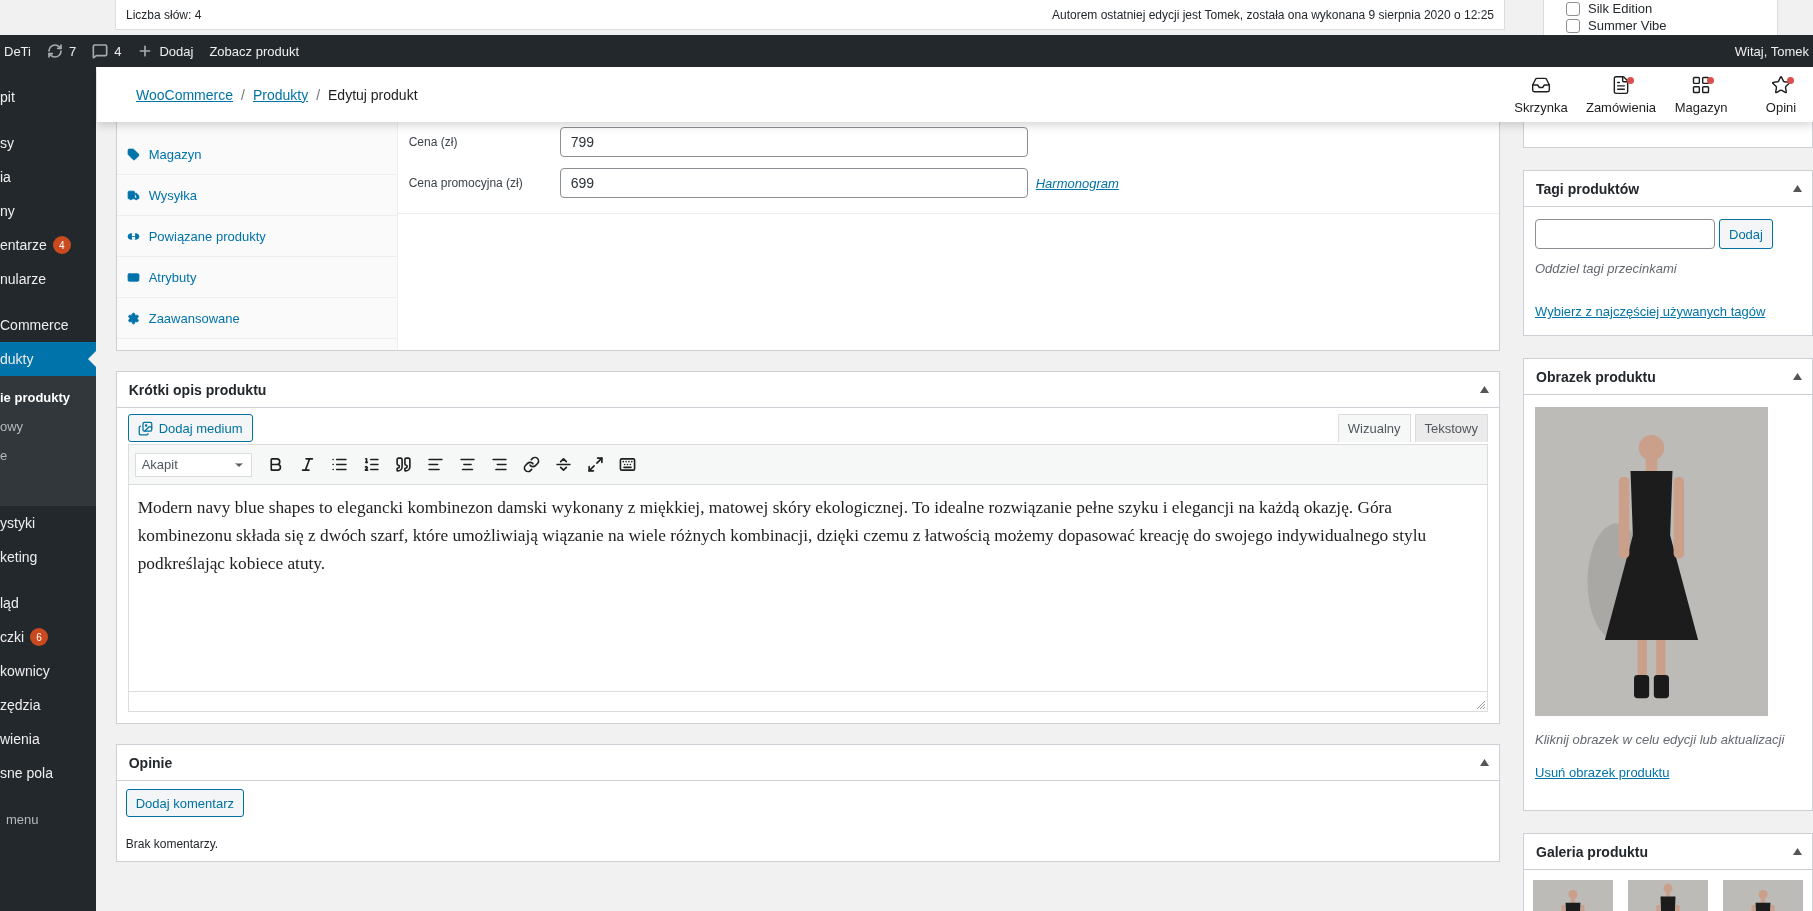  What do you see at coordinates (7, 143) in the screenshot?
I see `menu-label: sy` at bounding box center [7, 143].